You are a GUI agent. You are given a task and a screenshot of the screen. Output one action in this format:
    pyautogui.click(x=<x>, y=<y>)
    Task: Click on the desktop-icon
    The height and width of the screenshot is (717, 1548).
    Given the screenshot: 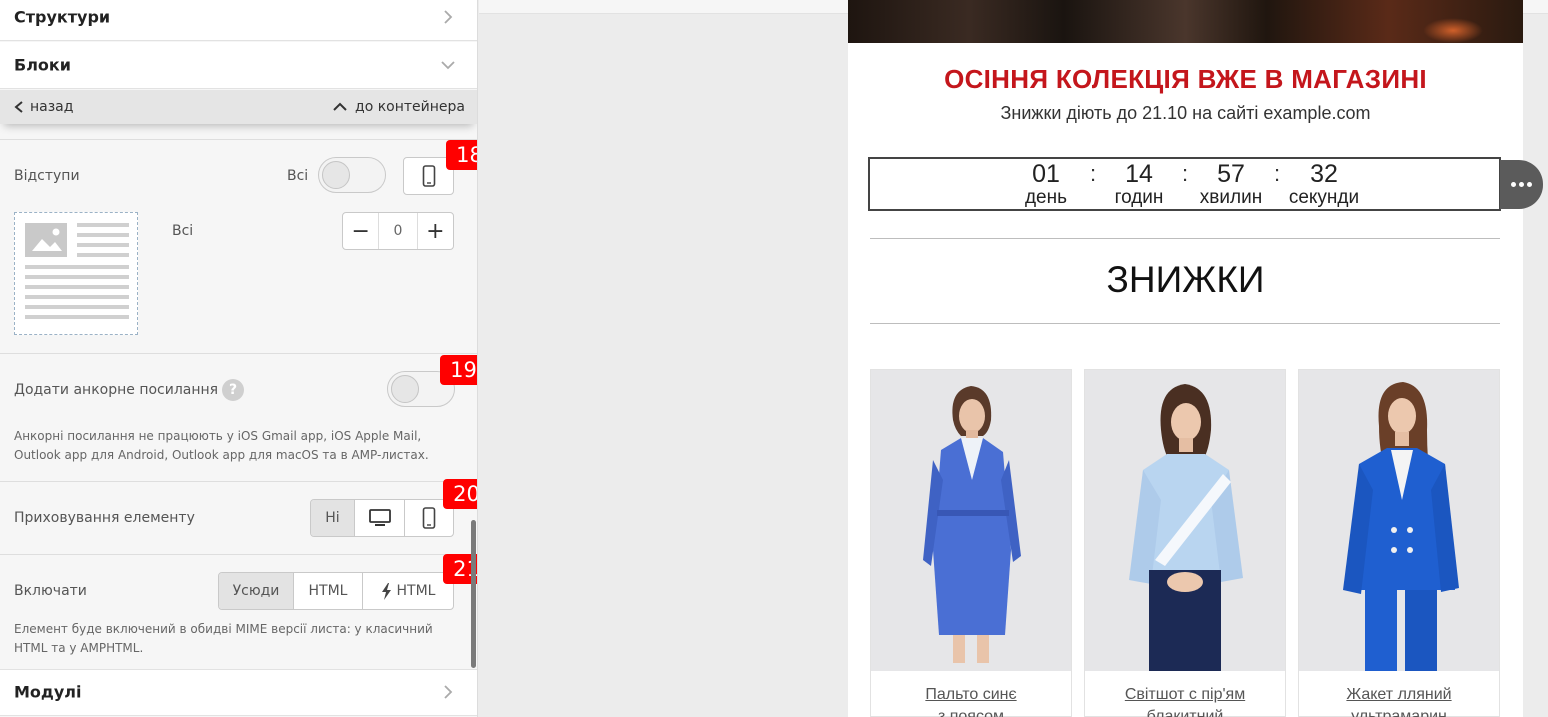 What is the action you would take?
    pyautogui.click(x=379, y=517)
    